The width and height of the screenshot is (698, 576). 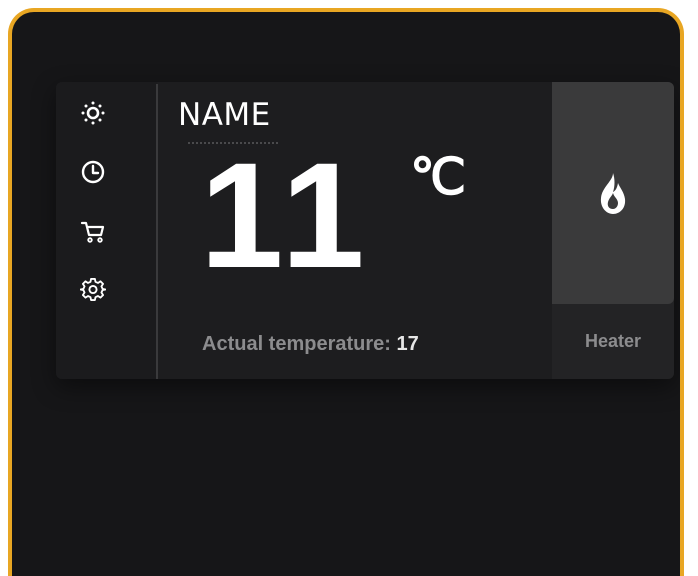 I want to click on heater-icon-area, so click(x=613, y=193).